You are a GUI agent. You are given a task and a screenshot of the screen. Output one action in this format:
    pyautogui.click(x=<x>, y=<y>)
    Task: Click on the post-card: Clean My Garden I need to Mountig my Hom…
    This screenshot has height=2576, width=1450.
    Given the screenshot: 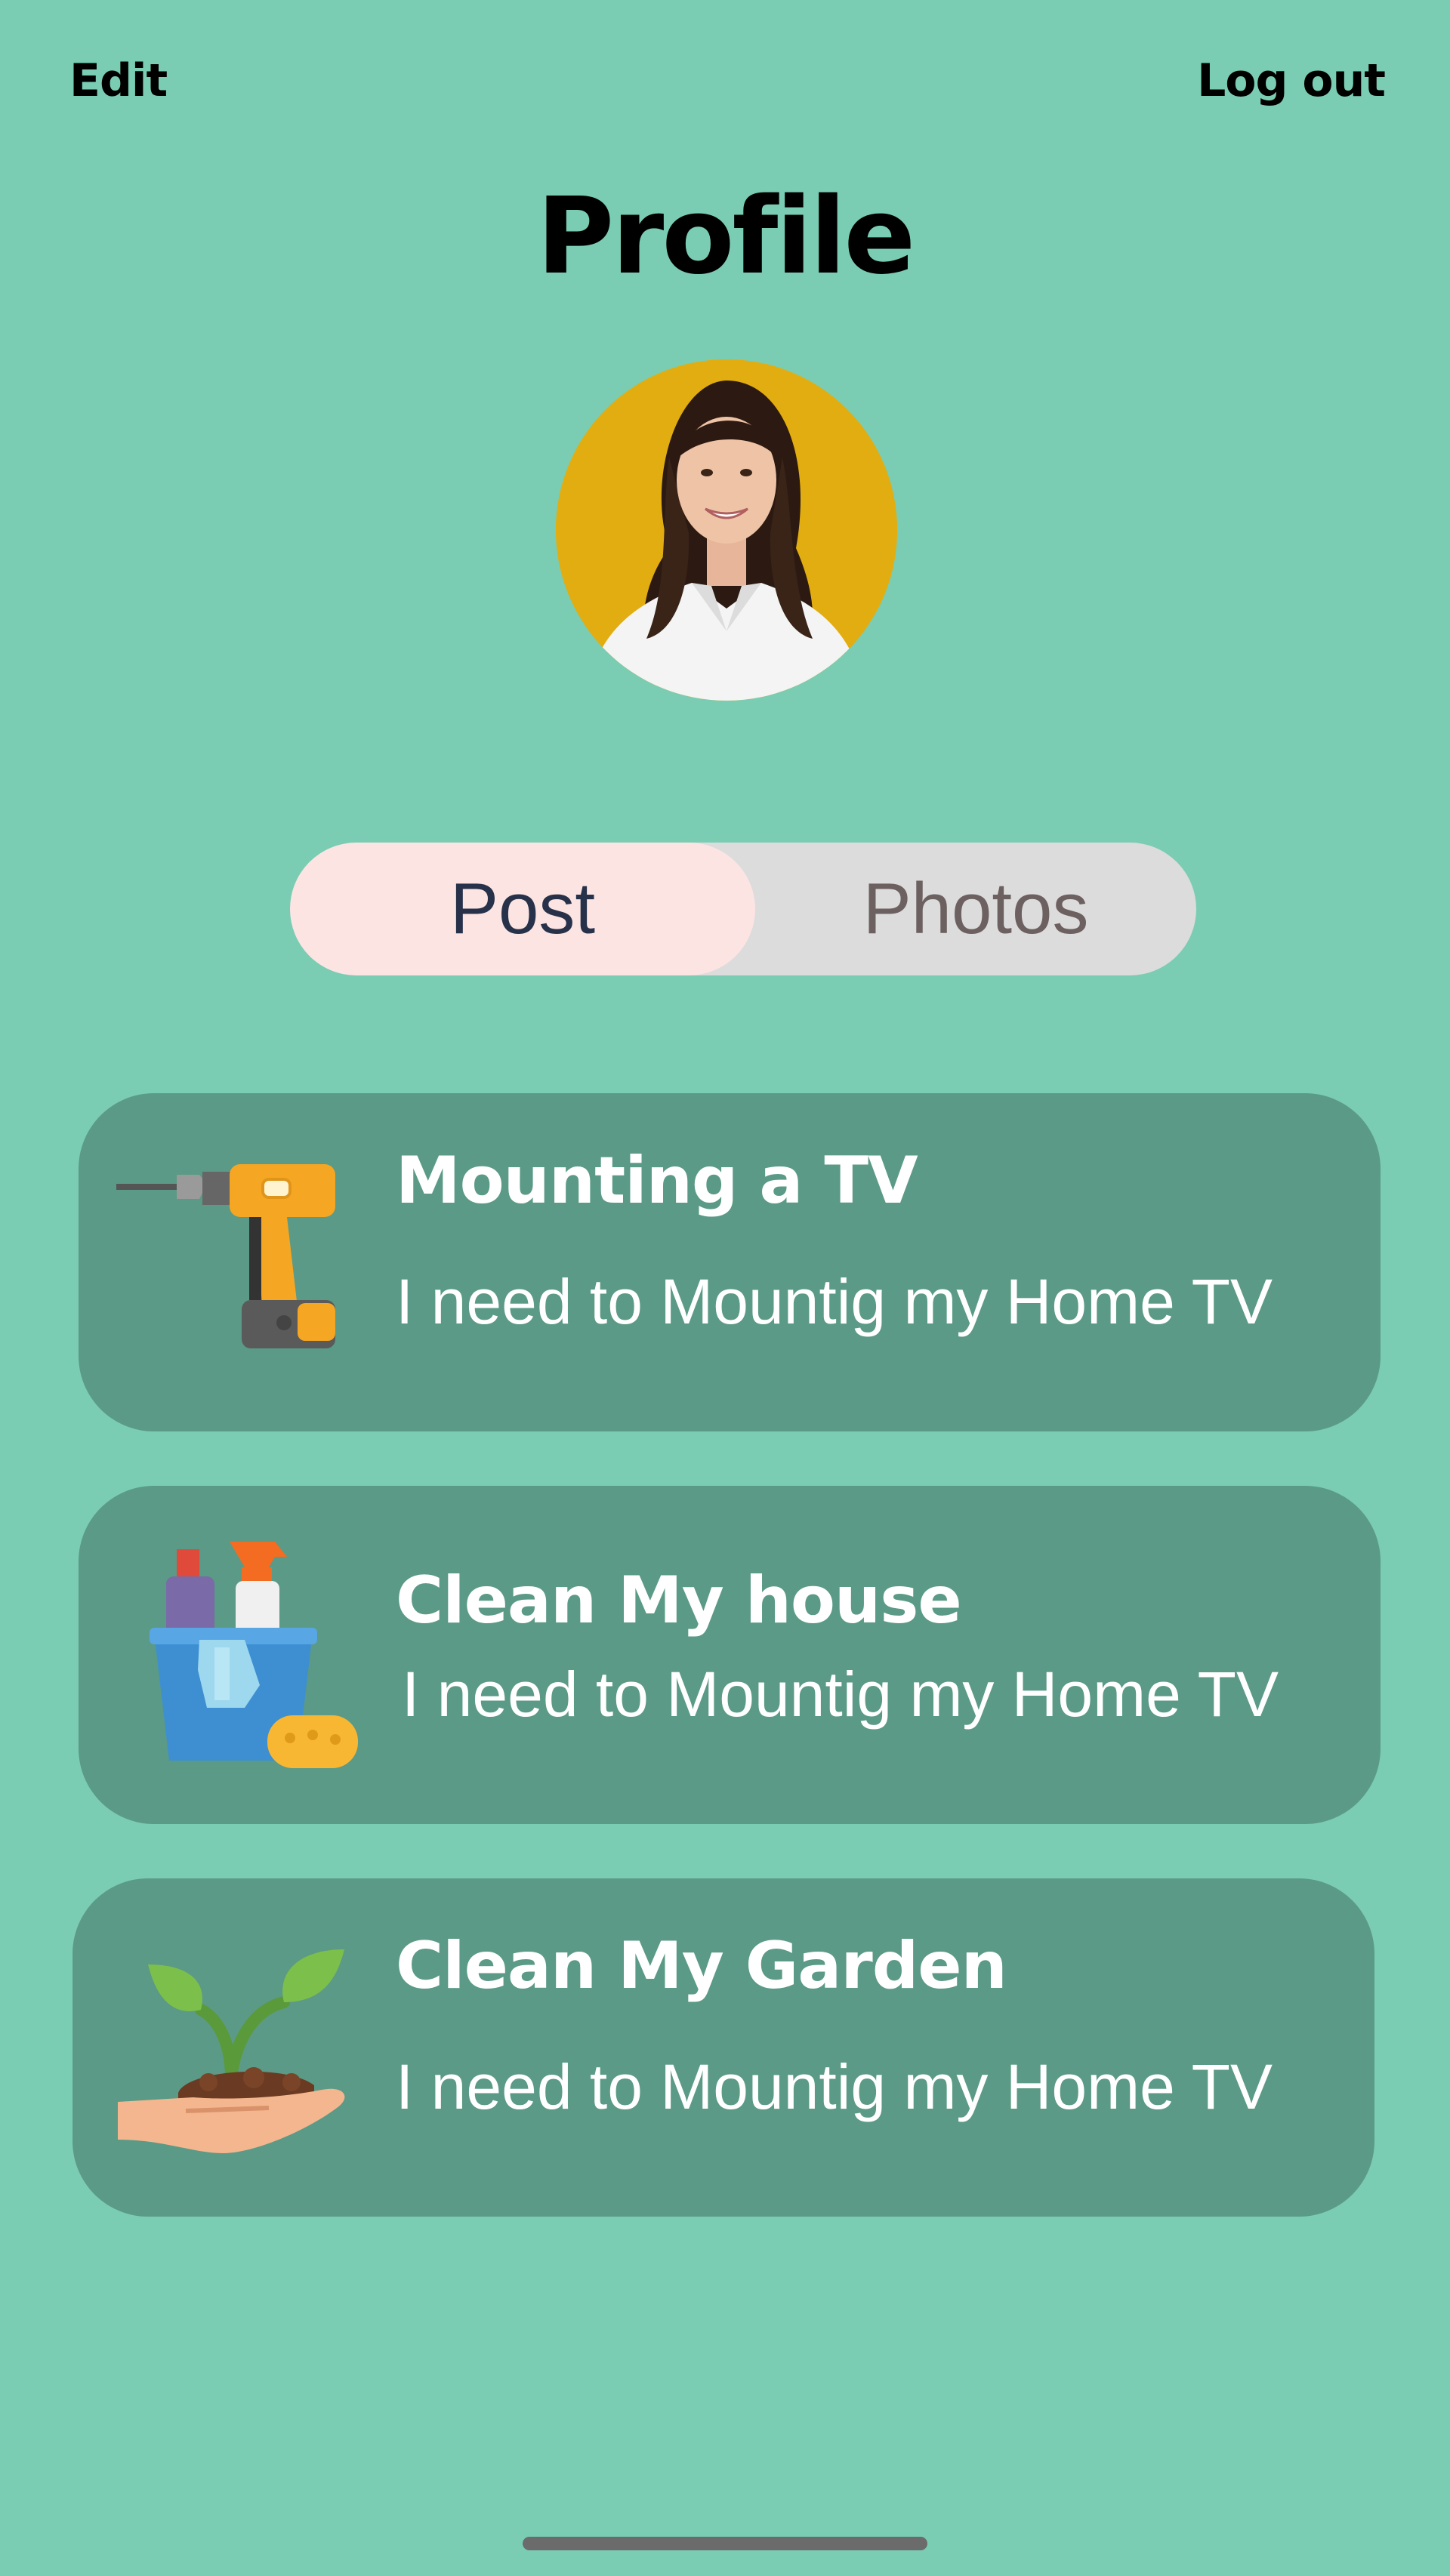 What is the action you would take?
    pyautogui.click(x=723, y=2047)
    